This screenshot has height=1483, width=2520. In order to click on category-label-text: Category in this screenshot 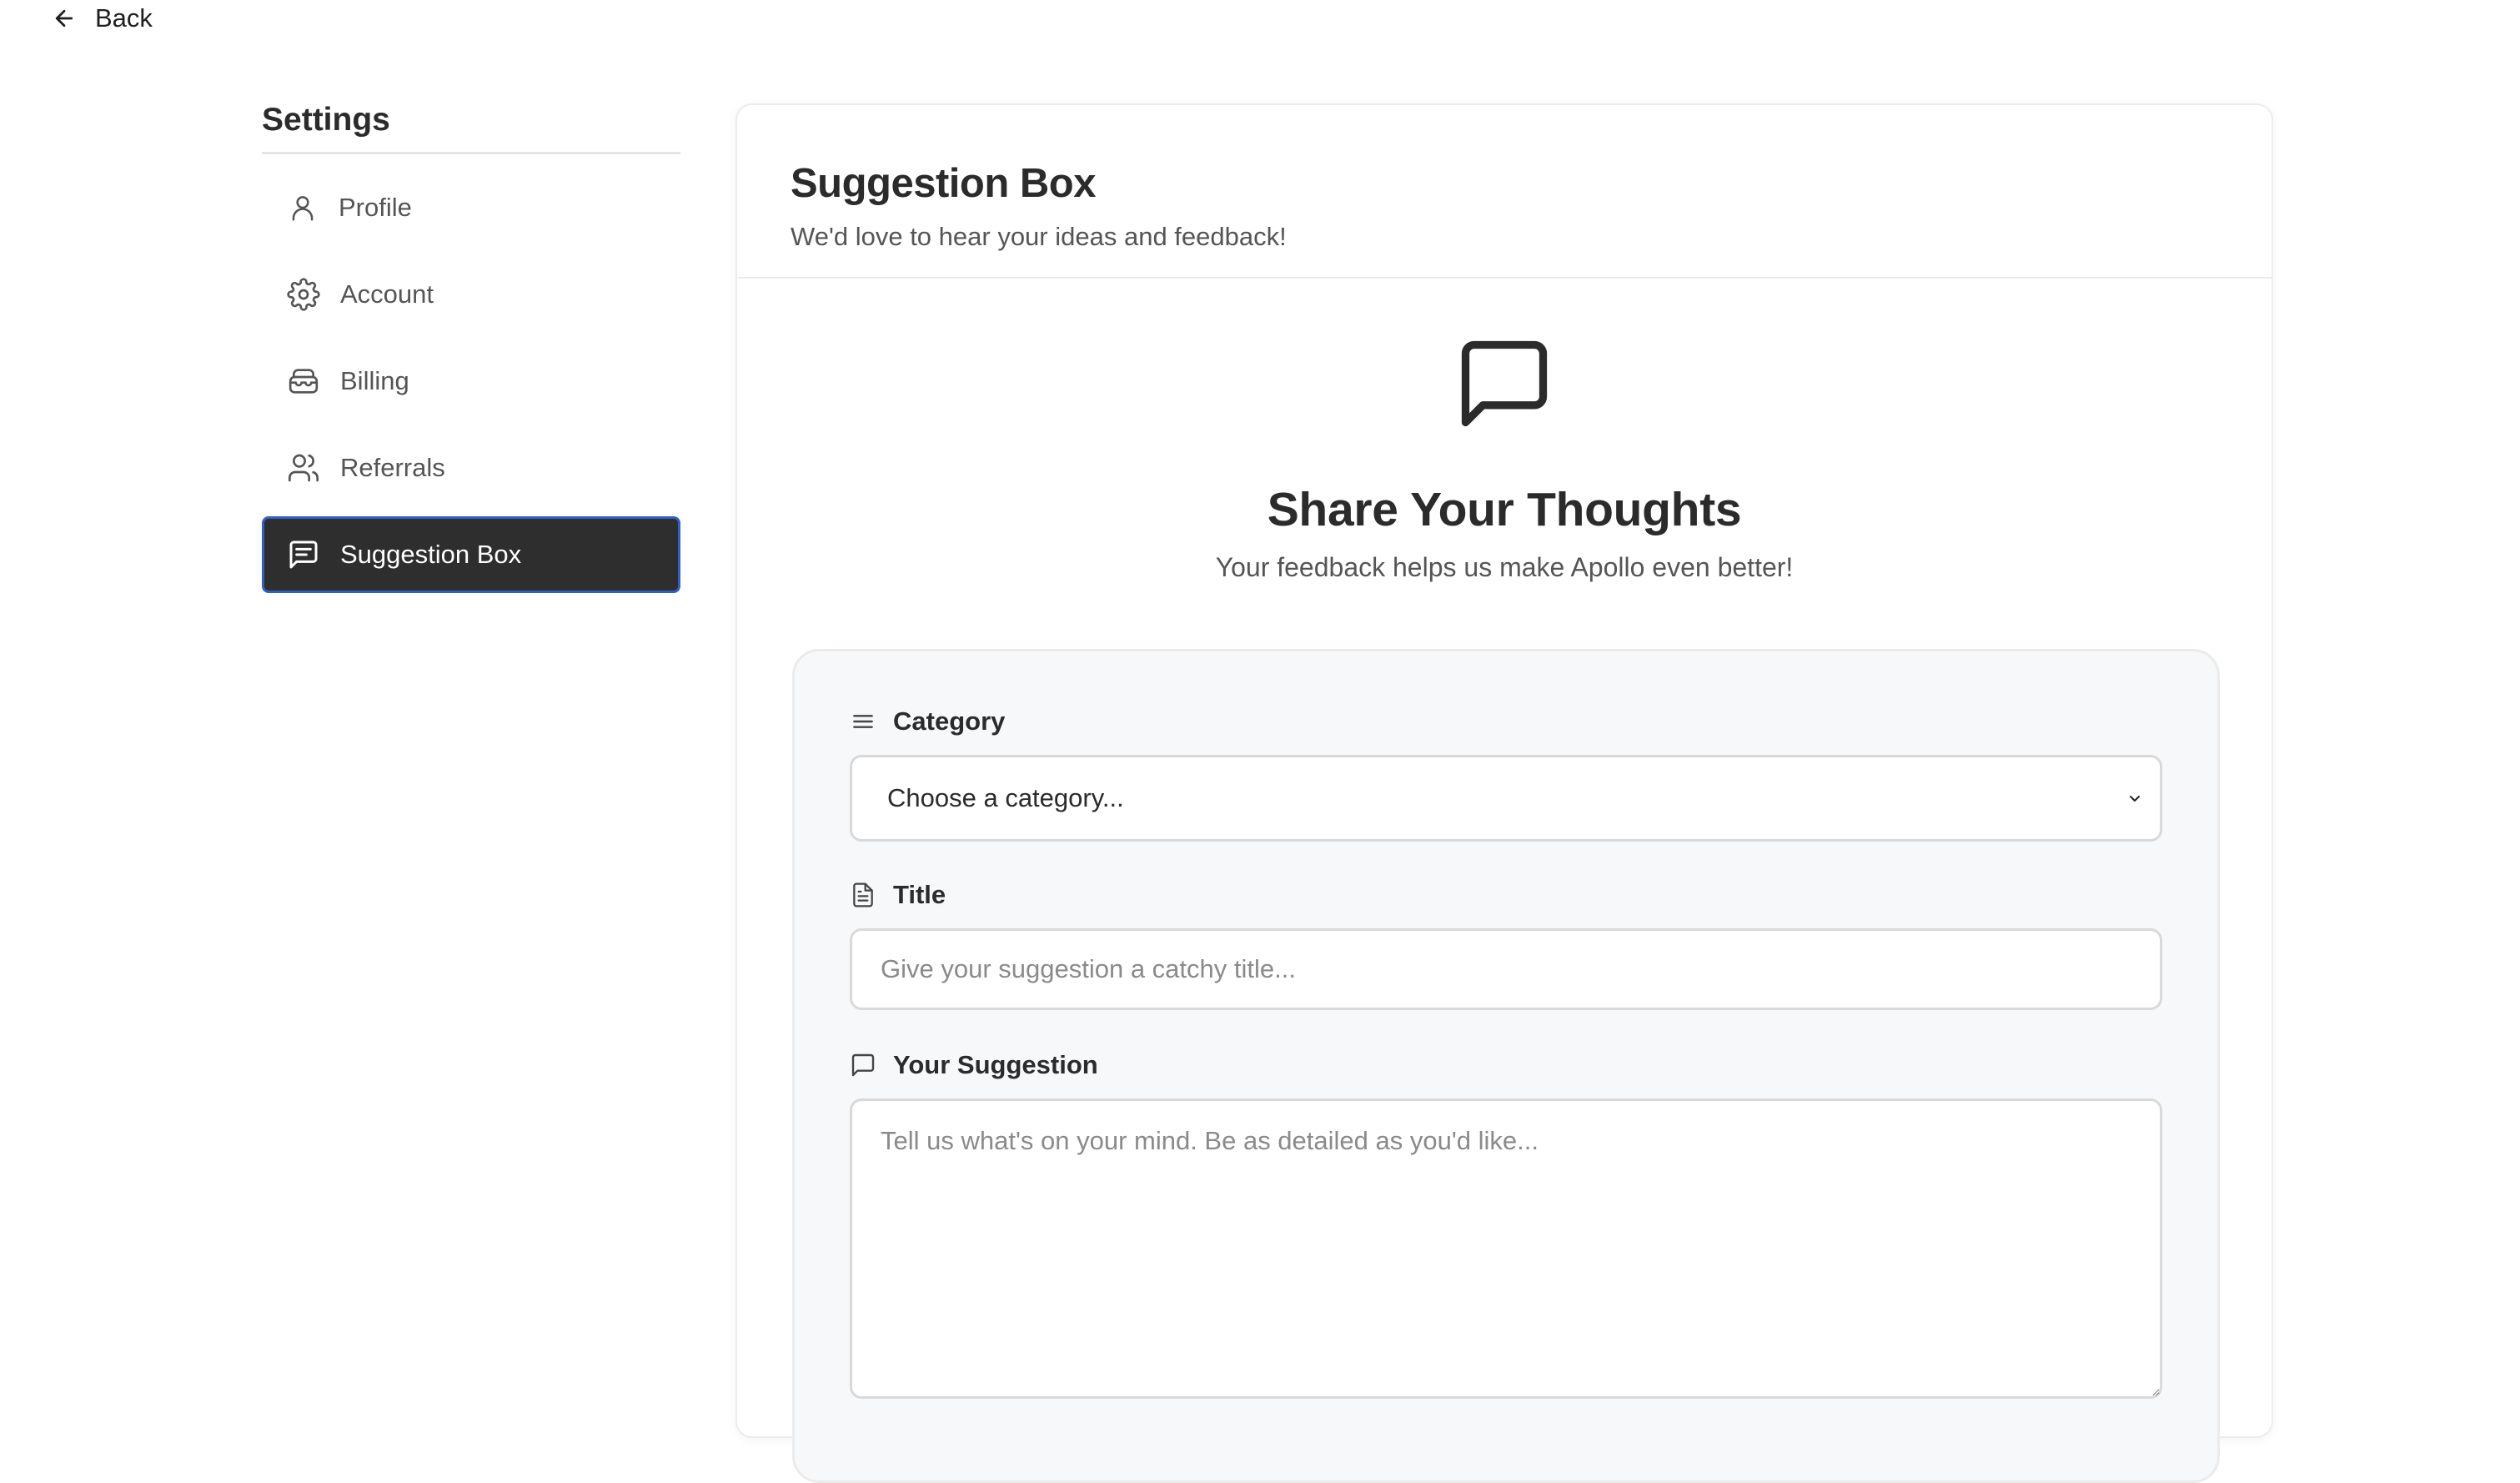, I will do `click(949, 721)`.